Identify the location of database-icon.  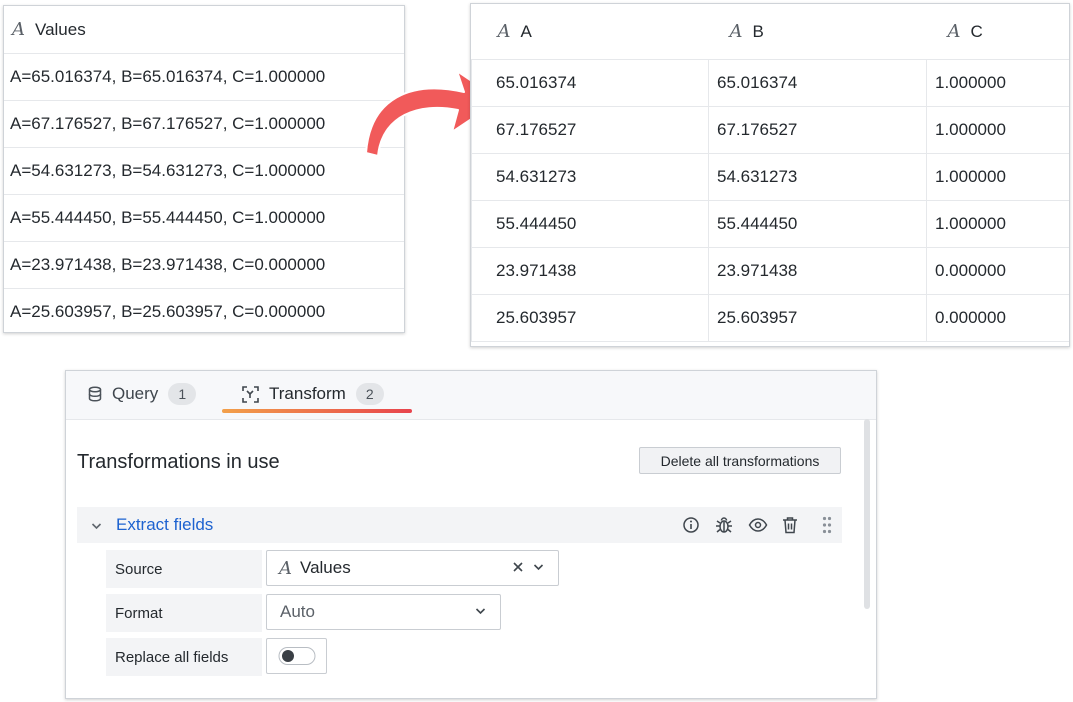
(95, 394).